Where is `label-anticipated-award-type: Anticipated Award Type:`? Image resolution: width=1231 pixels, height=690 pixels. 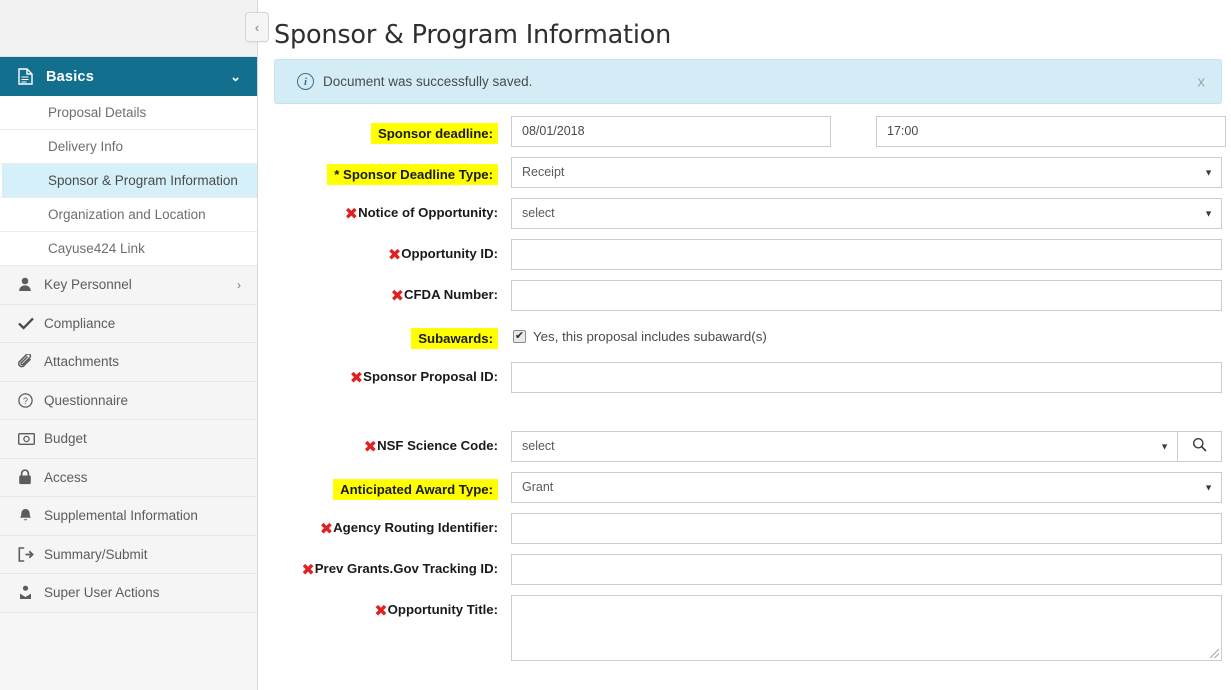
label-anticipated-award-type: Anticipated Award Type: is located at coordinates (378, 486).